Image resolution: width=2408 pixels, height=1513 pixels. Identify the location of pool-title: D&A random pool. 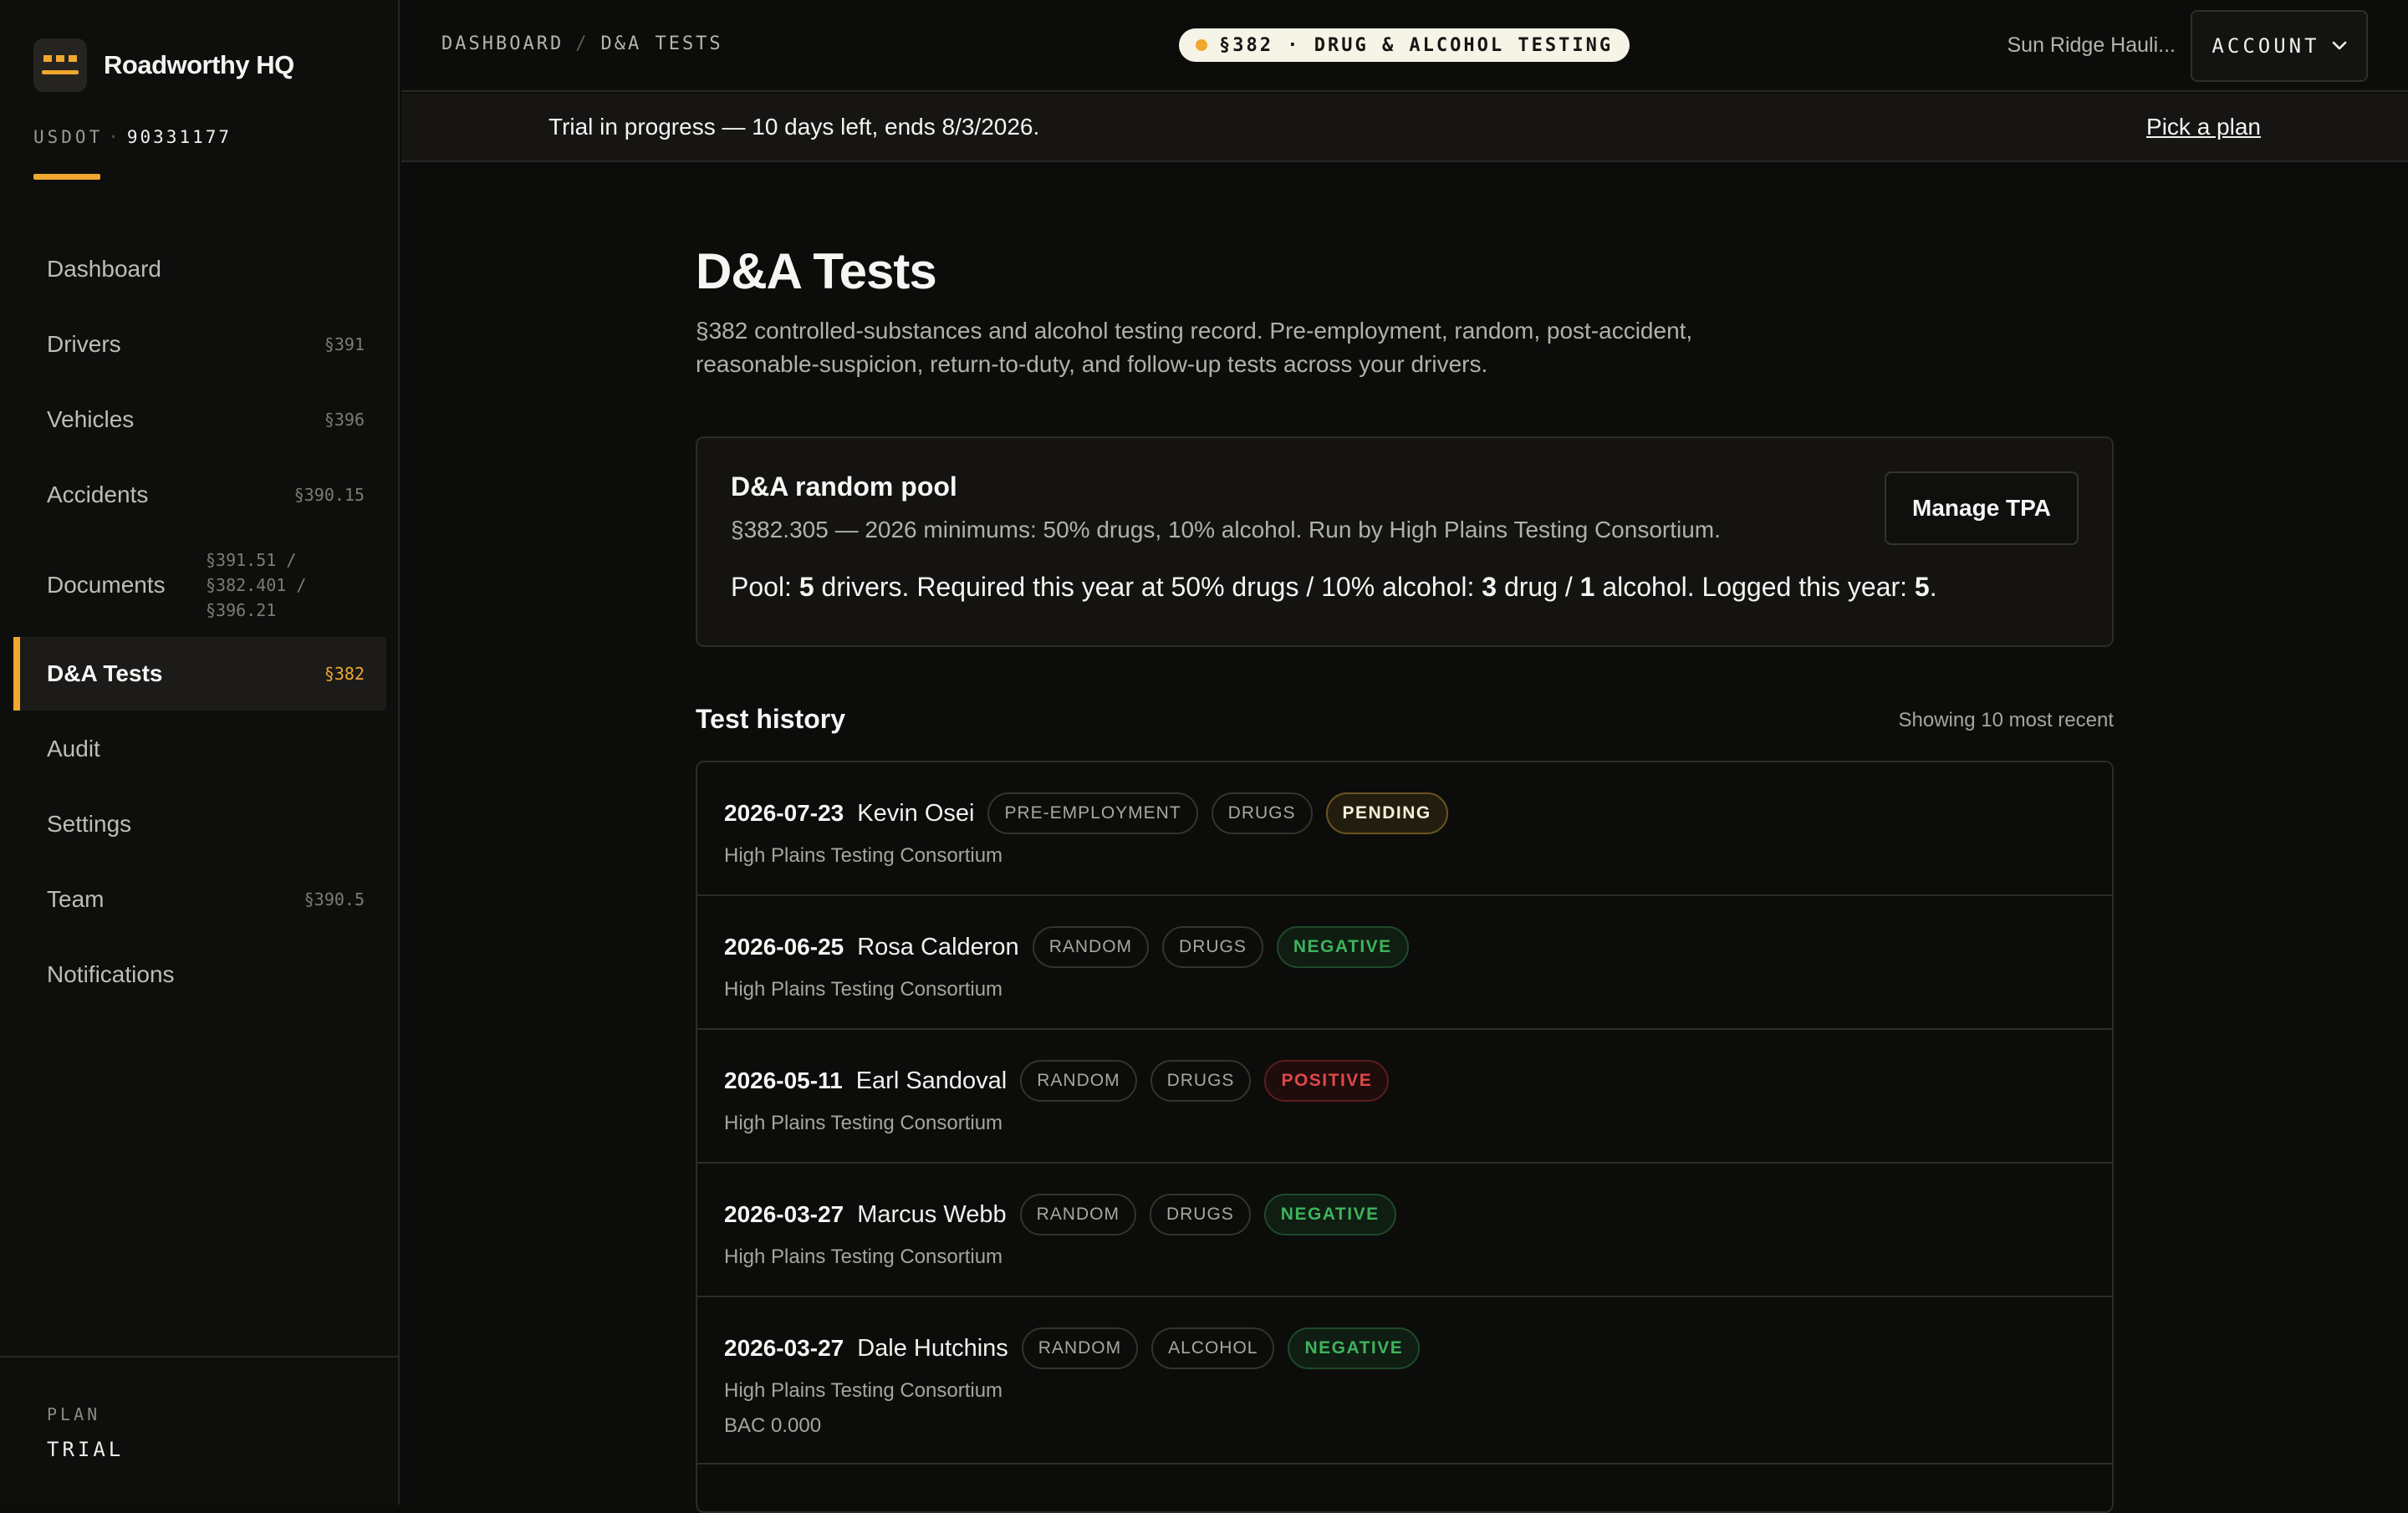
(844, 486).